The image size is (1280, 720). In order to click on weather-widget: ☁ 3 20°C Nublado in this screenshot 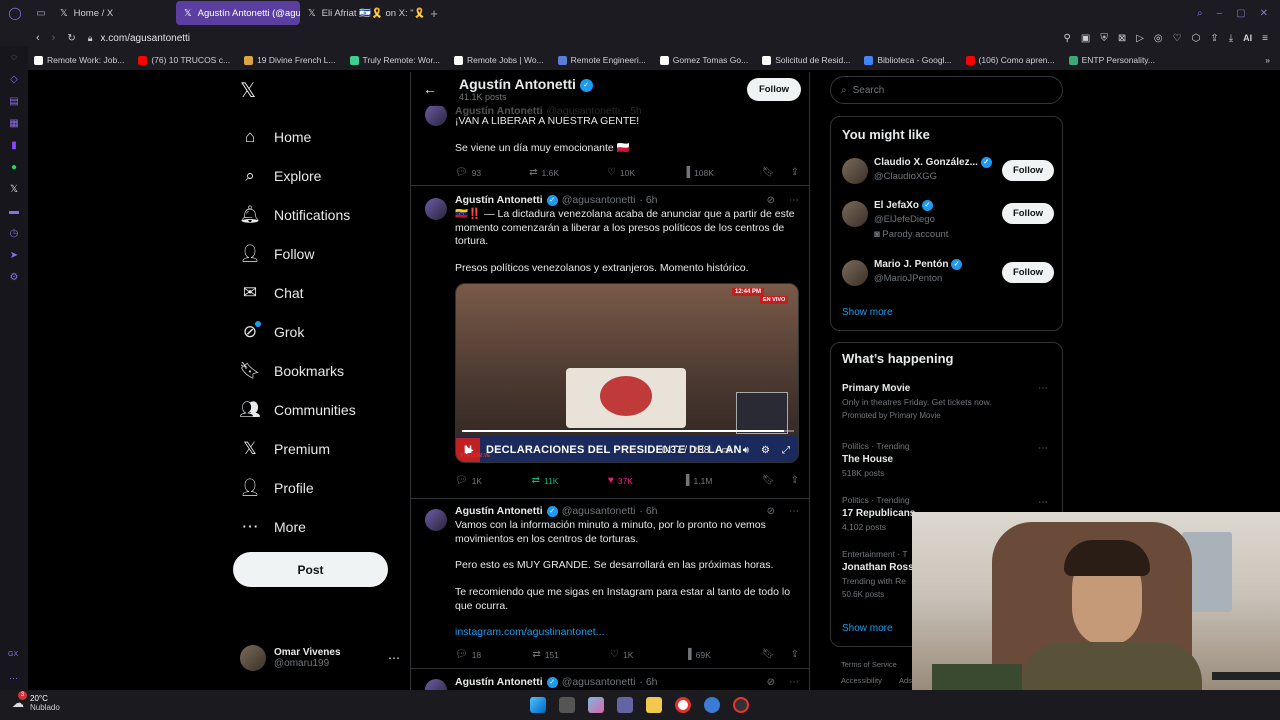, I will do `click(36, 701)`.